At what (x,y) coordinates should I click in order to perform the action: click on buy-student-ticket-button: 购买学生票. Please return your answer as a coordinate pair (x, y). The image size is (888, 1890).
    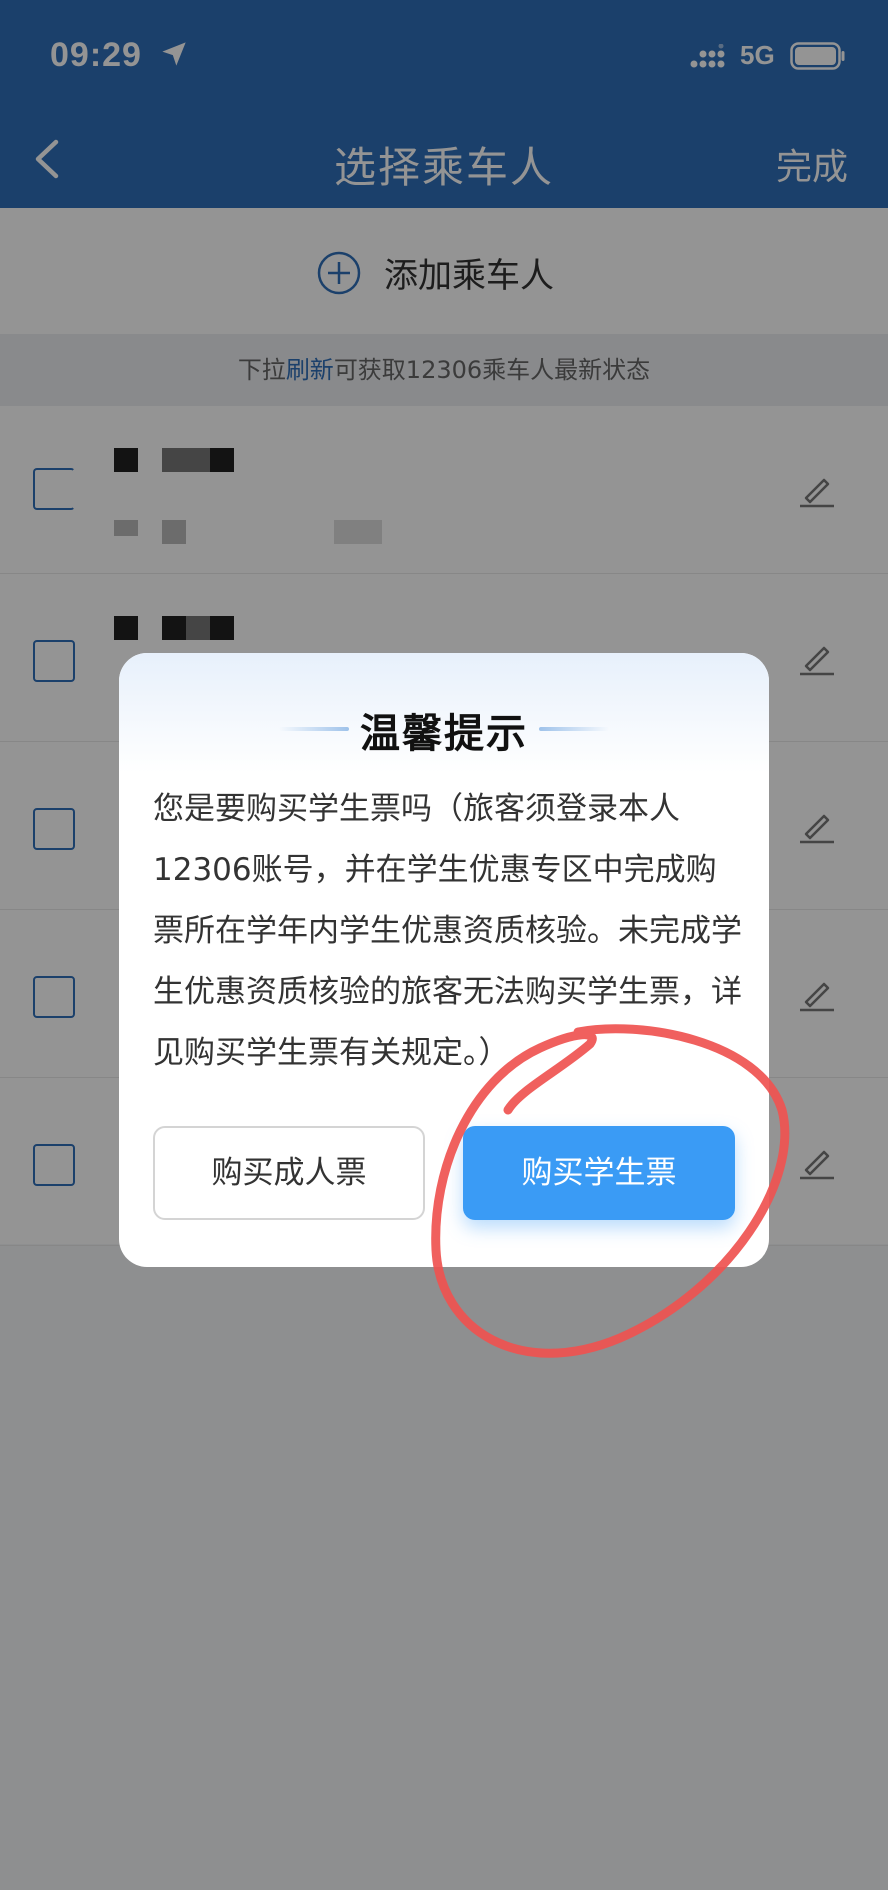
    Looking at the image, I should click on (599, 1173).